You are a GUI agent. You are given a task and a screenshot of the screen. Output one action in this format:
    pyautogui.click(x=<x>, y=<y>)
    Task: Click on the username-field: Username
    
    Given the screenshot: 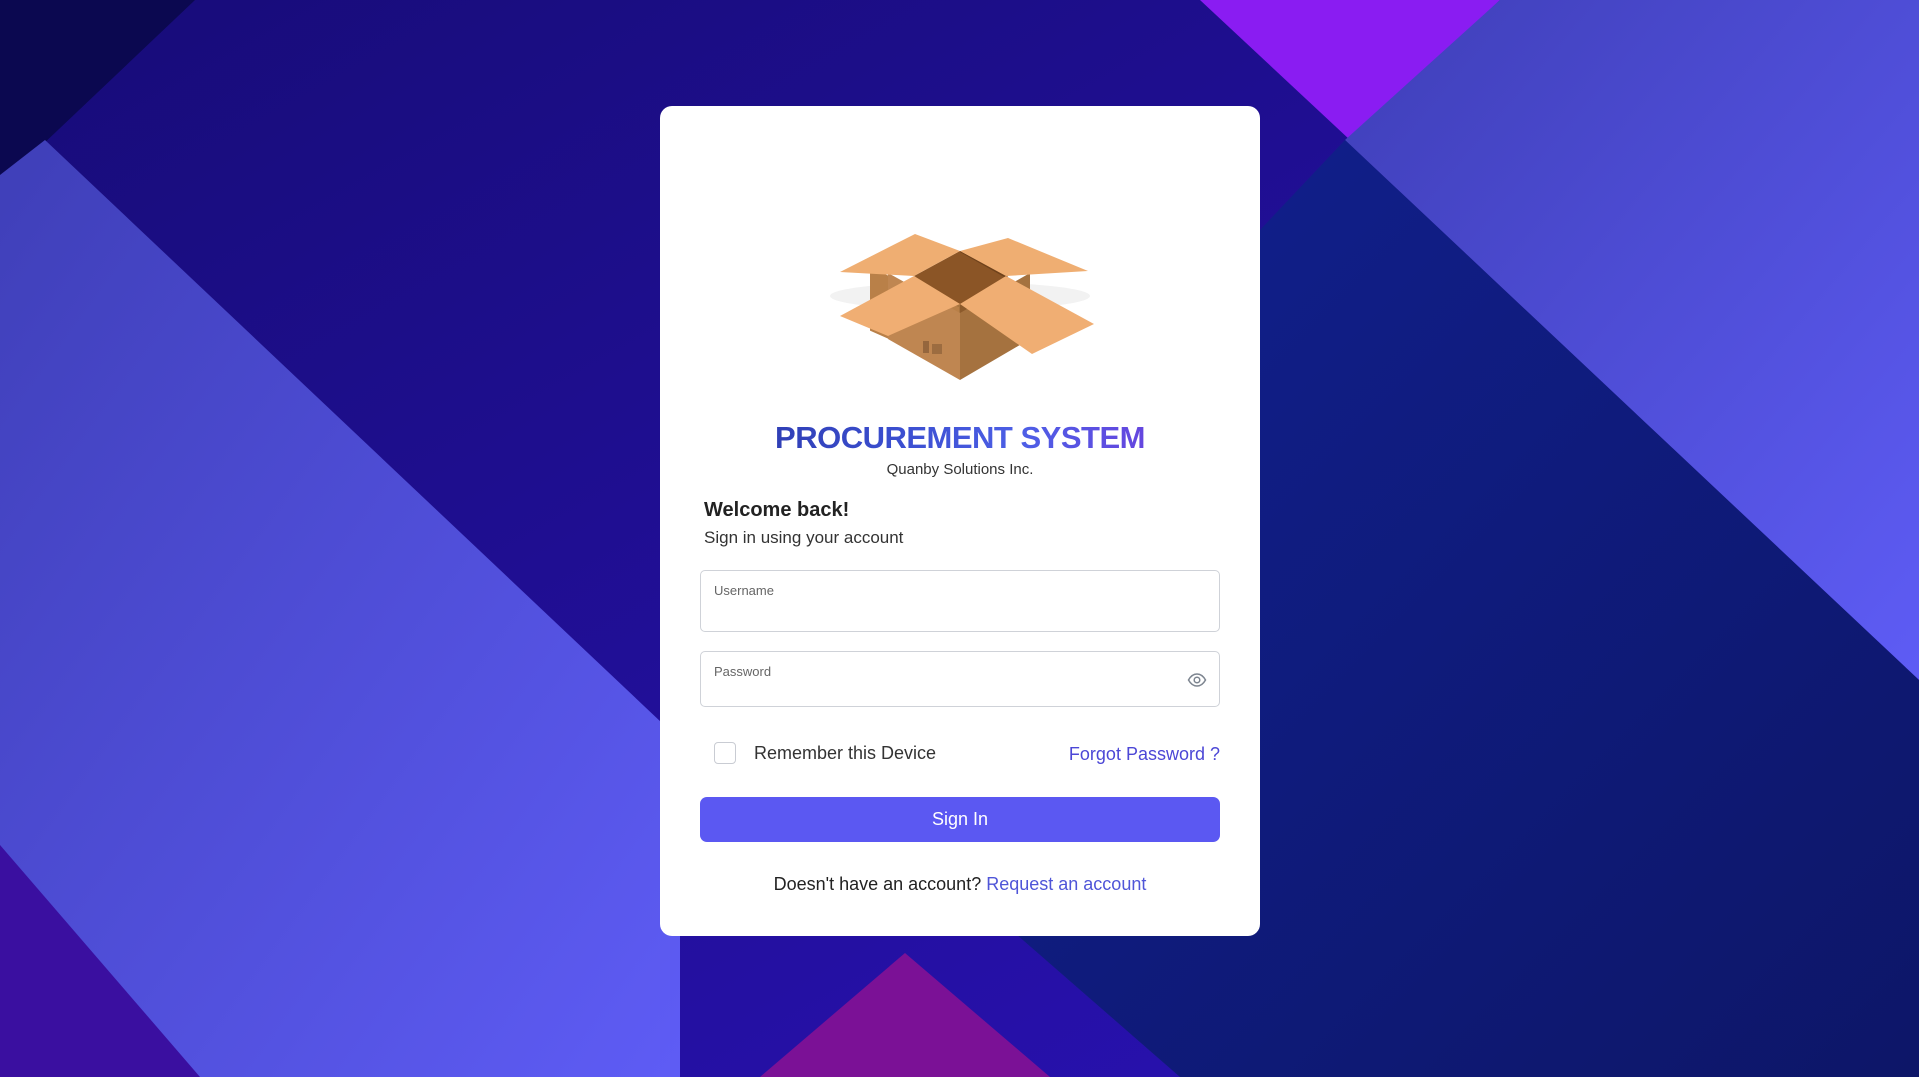 What is the action you would take?
    pyautogui.click(x=960, y=601)
    